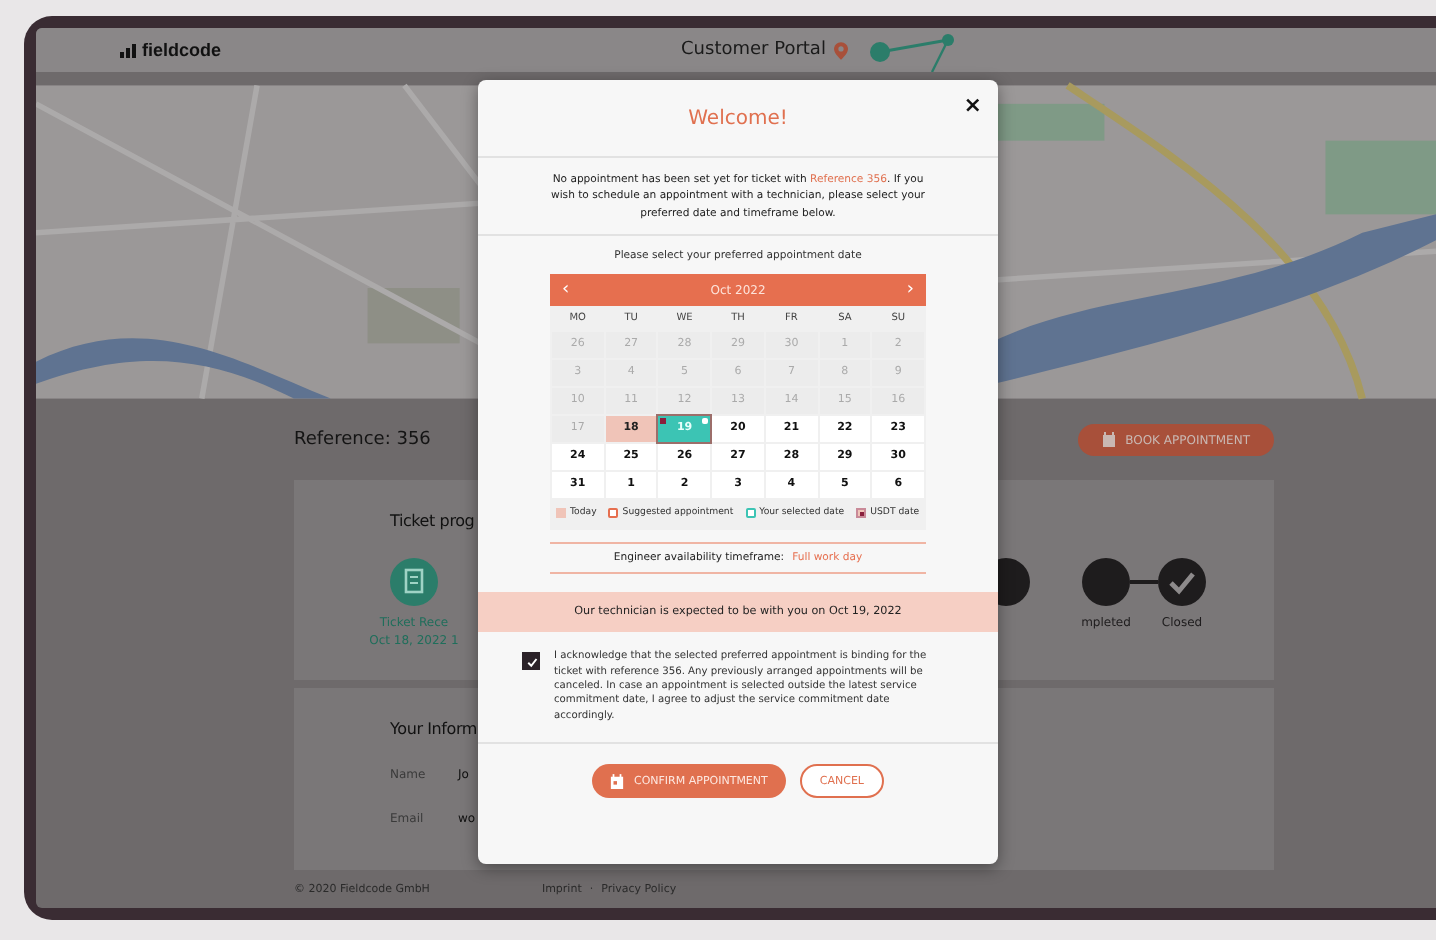 Image resolution: width=1436 pixels, height=940 pixels. Describe the element at coordinates (434, 729) in the screenshot. I see `card-title: Your Inform` at that location.